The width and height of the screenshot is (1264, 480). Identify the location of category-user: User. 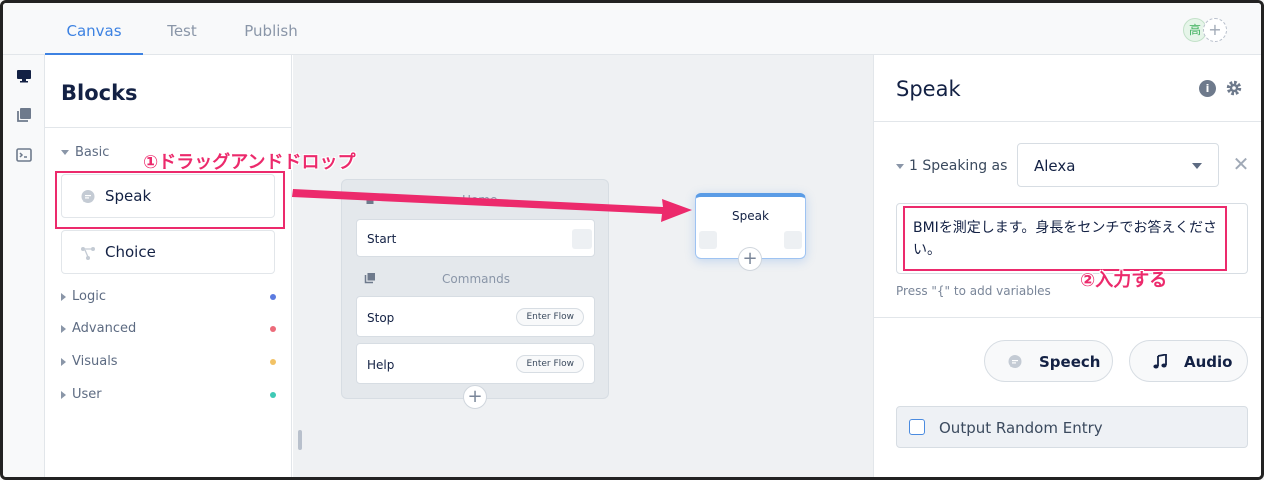
(168, 394).